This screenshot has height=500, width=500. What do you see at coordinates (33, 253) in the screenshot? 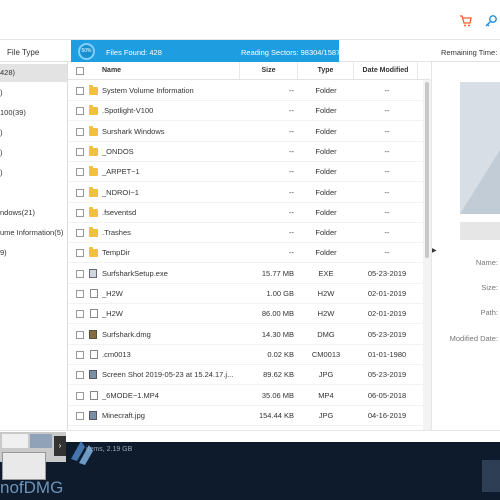
I see `sidebar-category-item: 9)` at bounding box center [33, 253].